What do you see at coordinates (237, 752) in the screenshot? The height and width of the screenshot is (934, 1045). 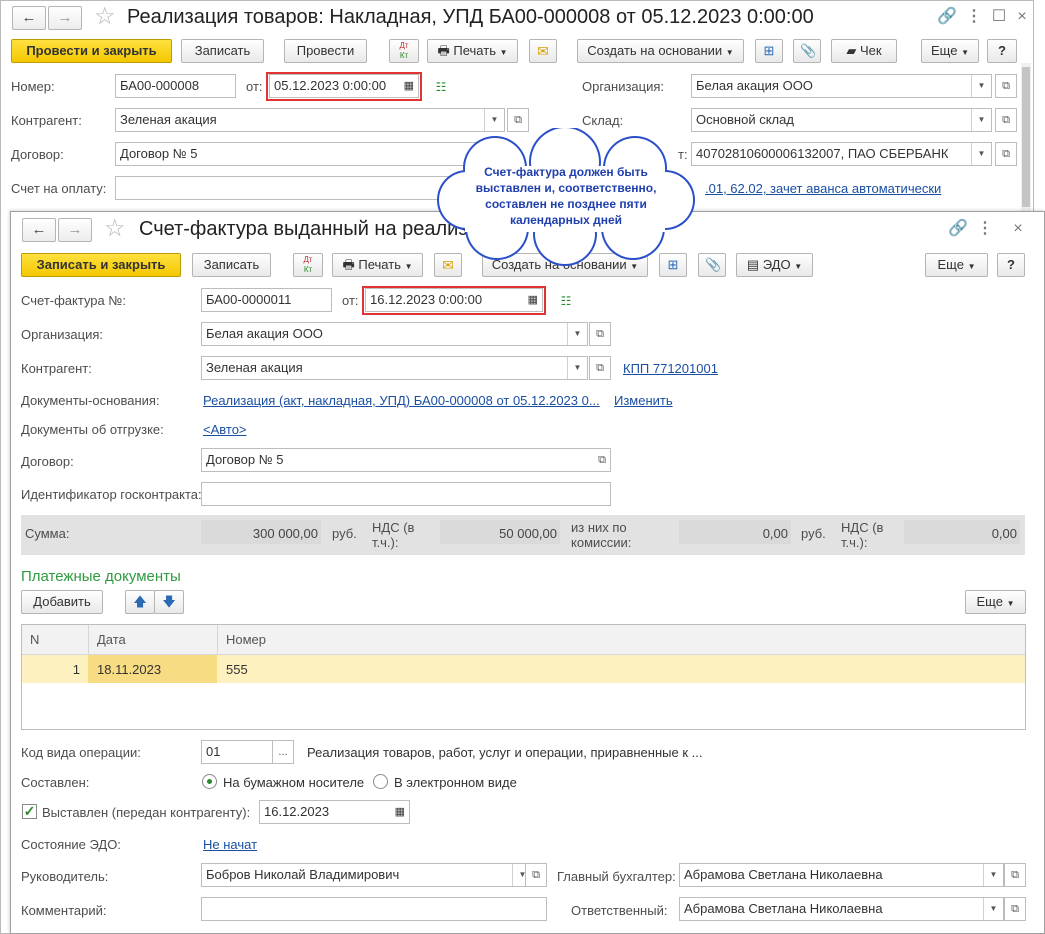 I see `op-code-field: 01` at bounding box center [237, 752].